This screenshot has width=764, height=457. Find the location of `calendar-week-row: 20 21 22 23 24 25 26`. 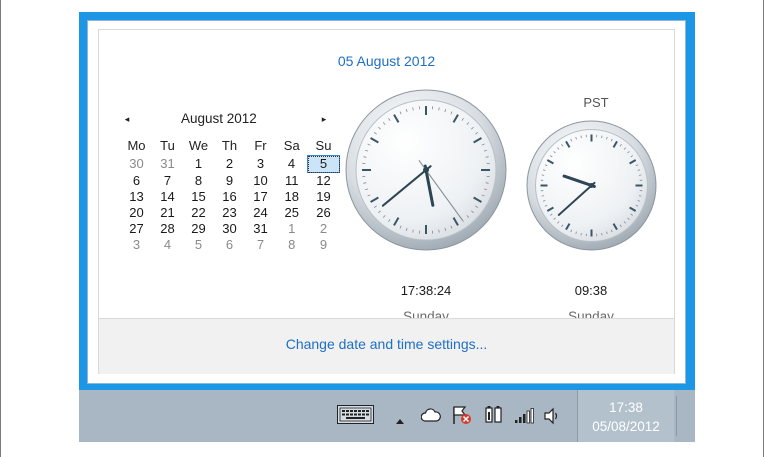

calendar-week-row: 20 21 22 23 24 25 26 is located at coordinates (230, 213).